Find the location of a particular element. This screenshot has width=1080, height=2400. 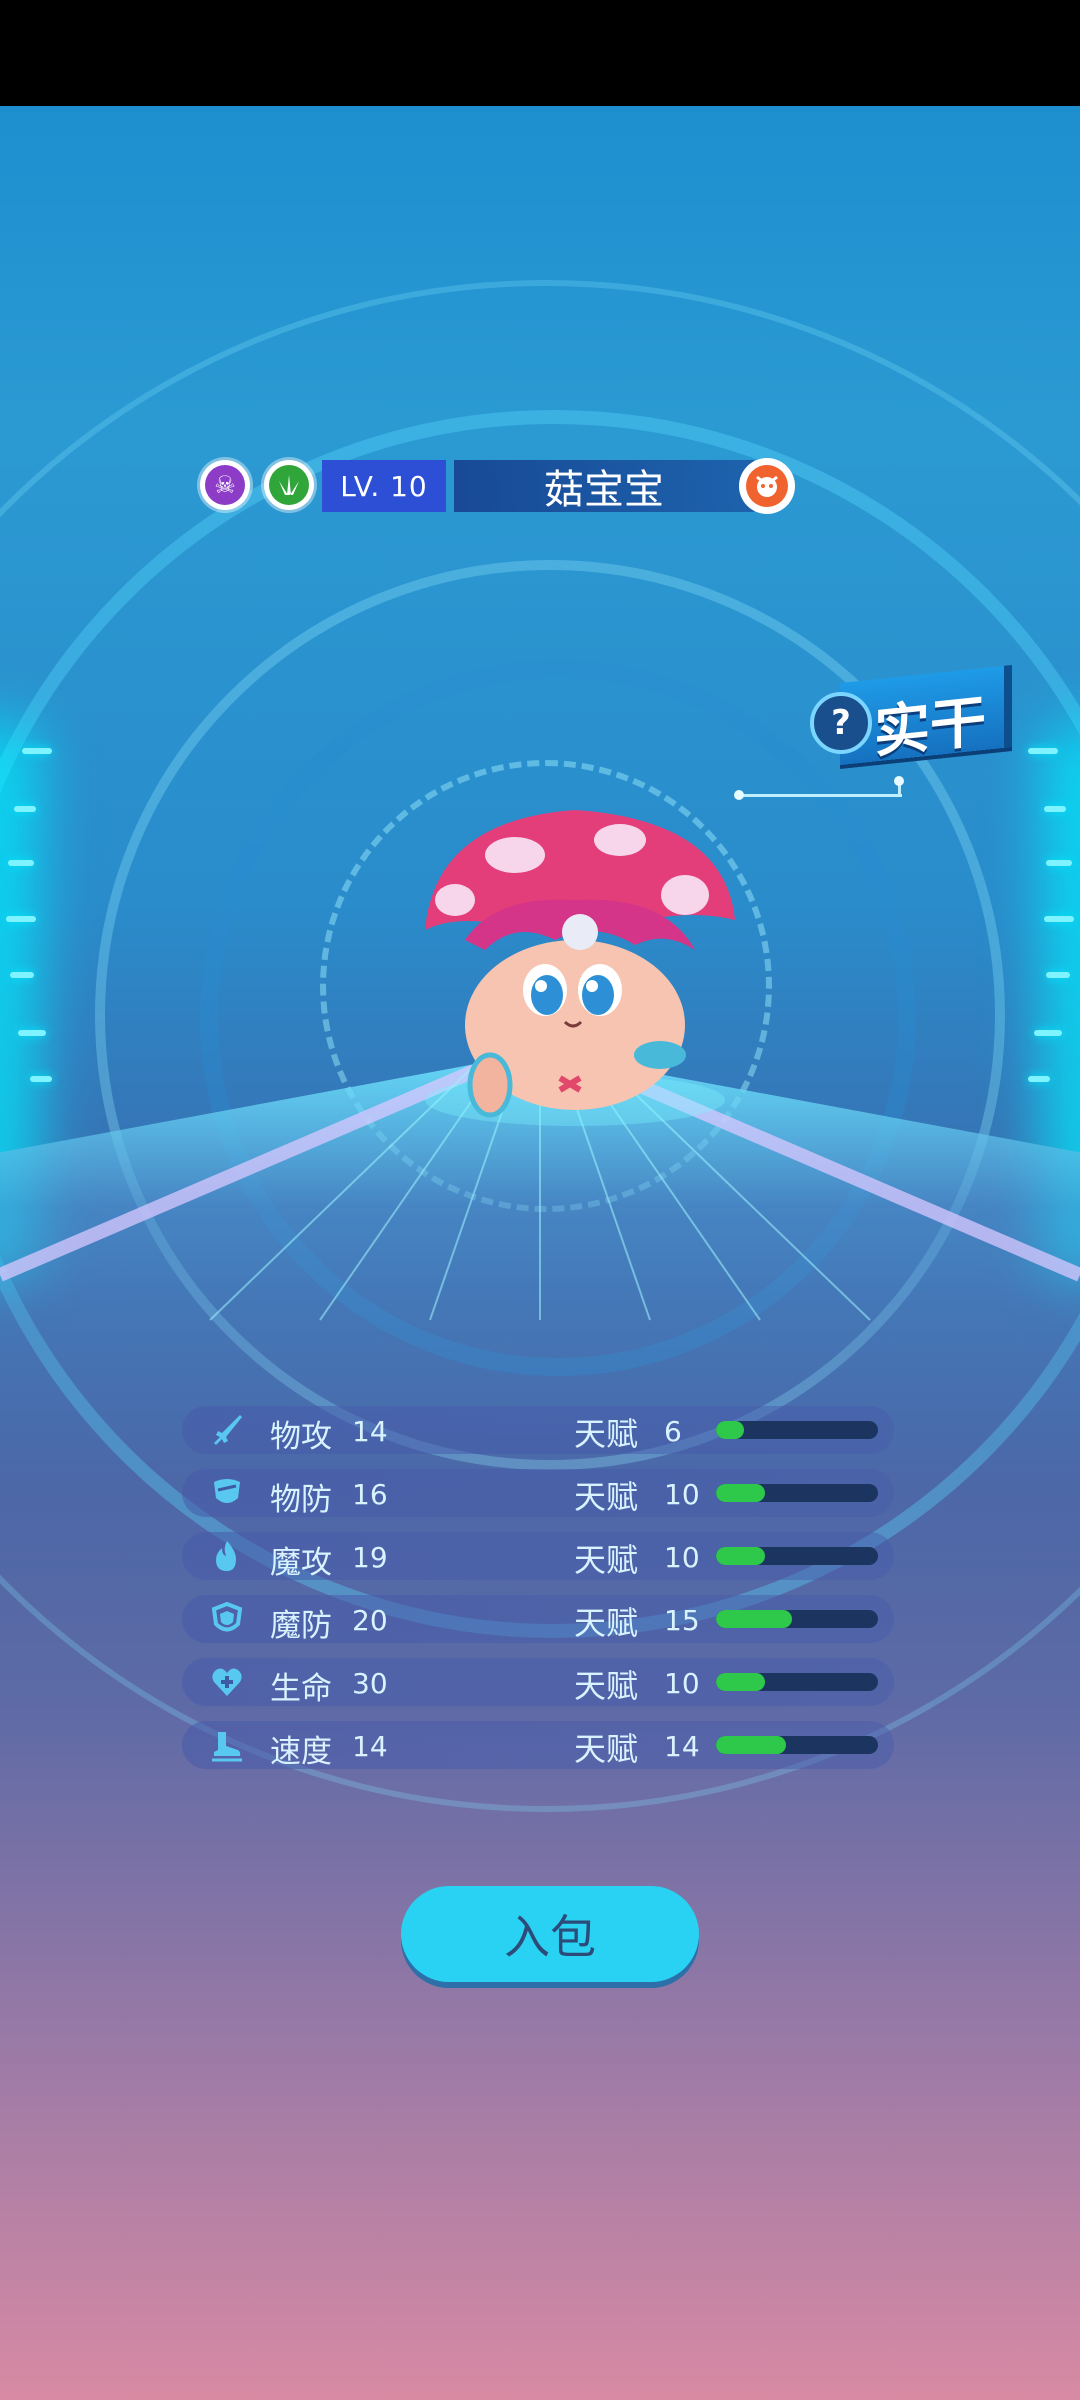

nature-tag: ? 实干 is located at coordinates (911, 715).